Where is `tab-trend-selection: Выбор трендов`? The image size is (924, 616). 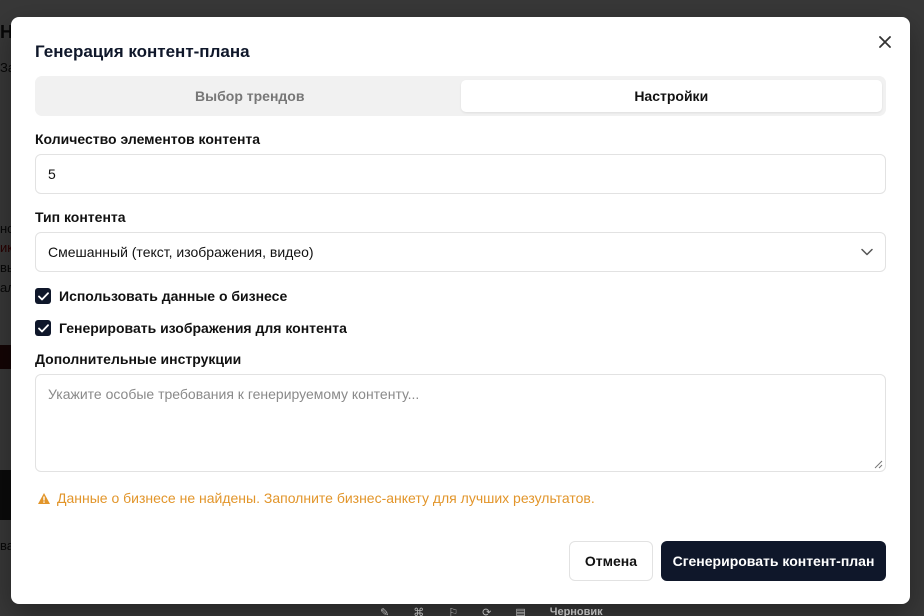 tab-trend-selection: Выбор трендов is located at coordinates (250, 96).